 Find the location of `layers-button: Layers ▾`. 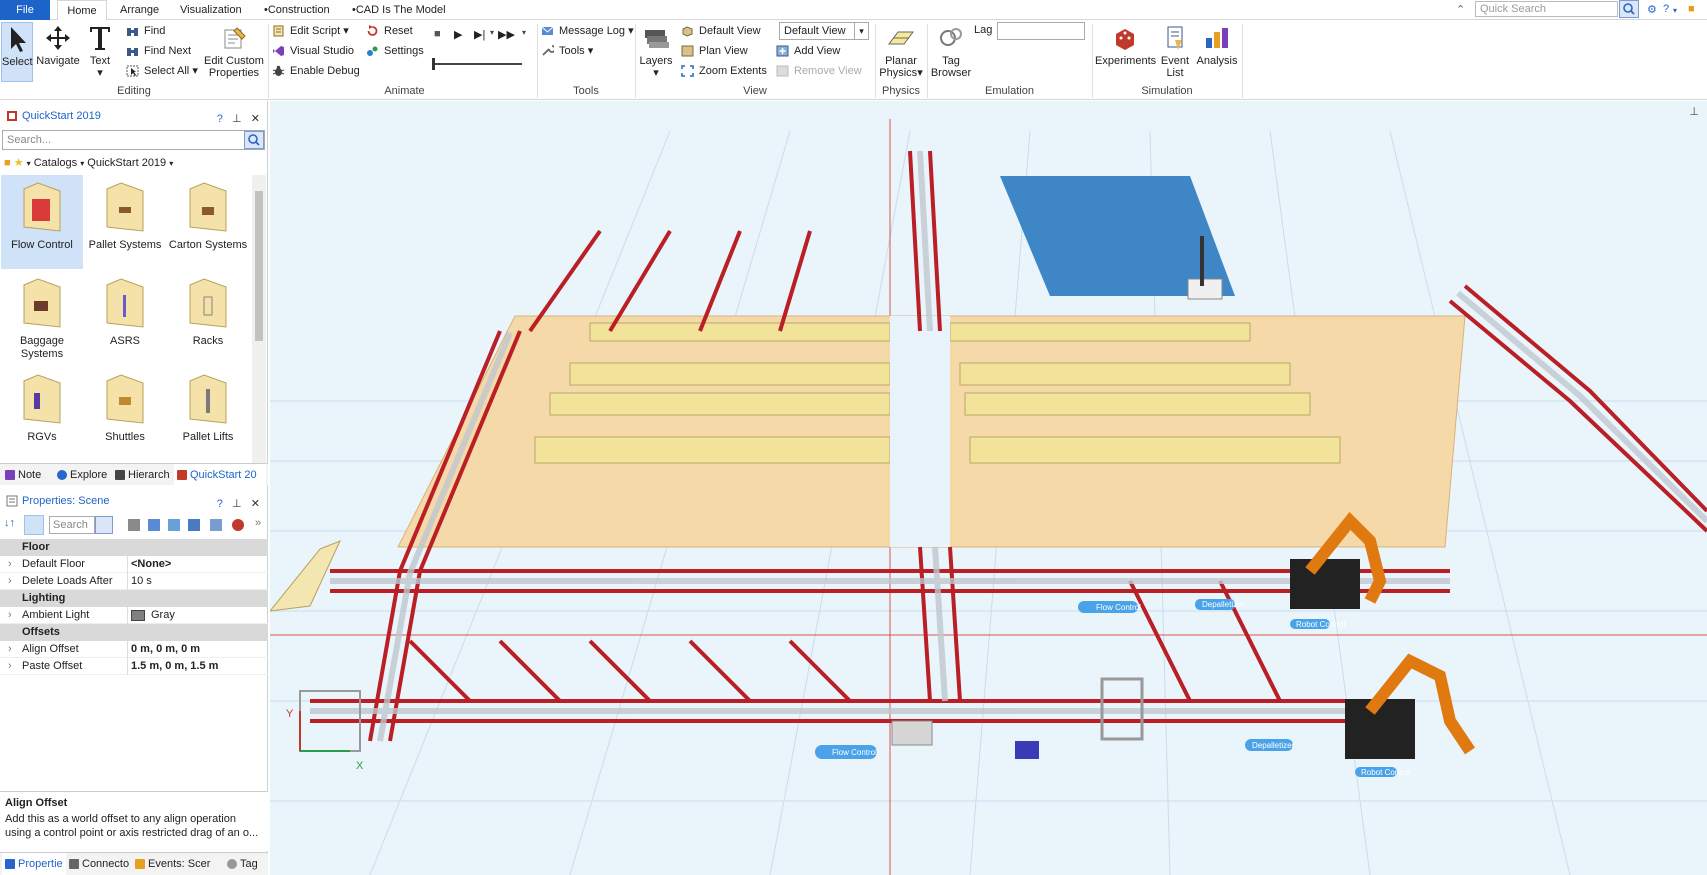

layers-button: Layers ▾ is located at coordinates (656, 52).